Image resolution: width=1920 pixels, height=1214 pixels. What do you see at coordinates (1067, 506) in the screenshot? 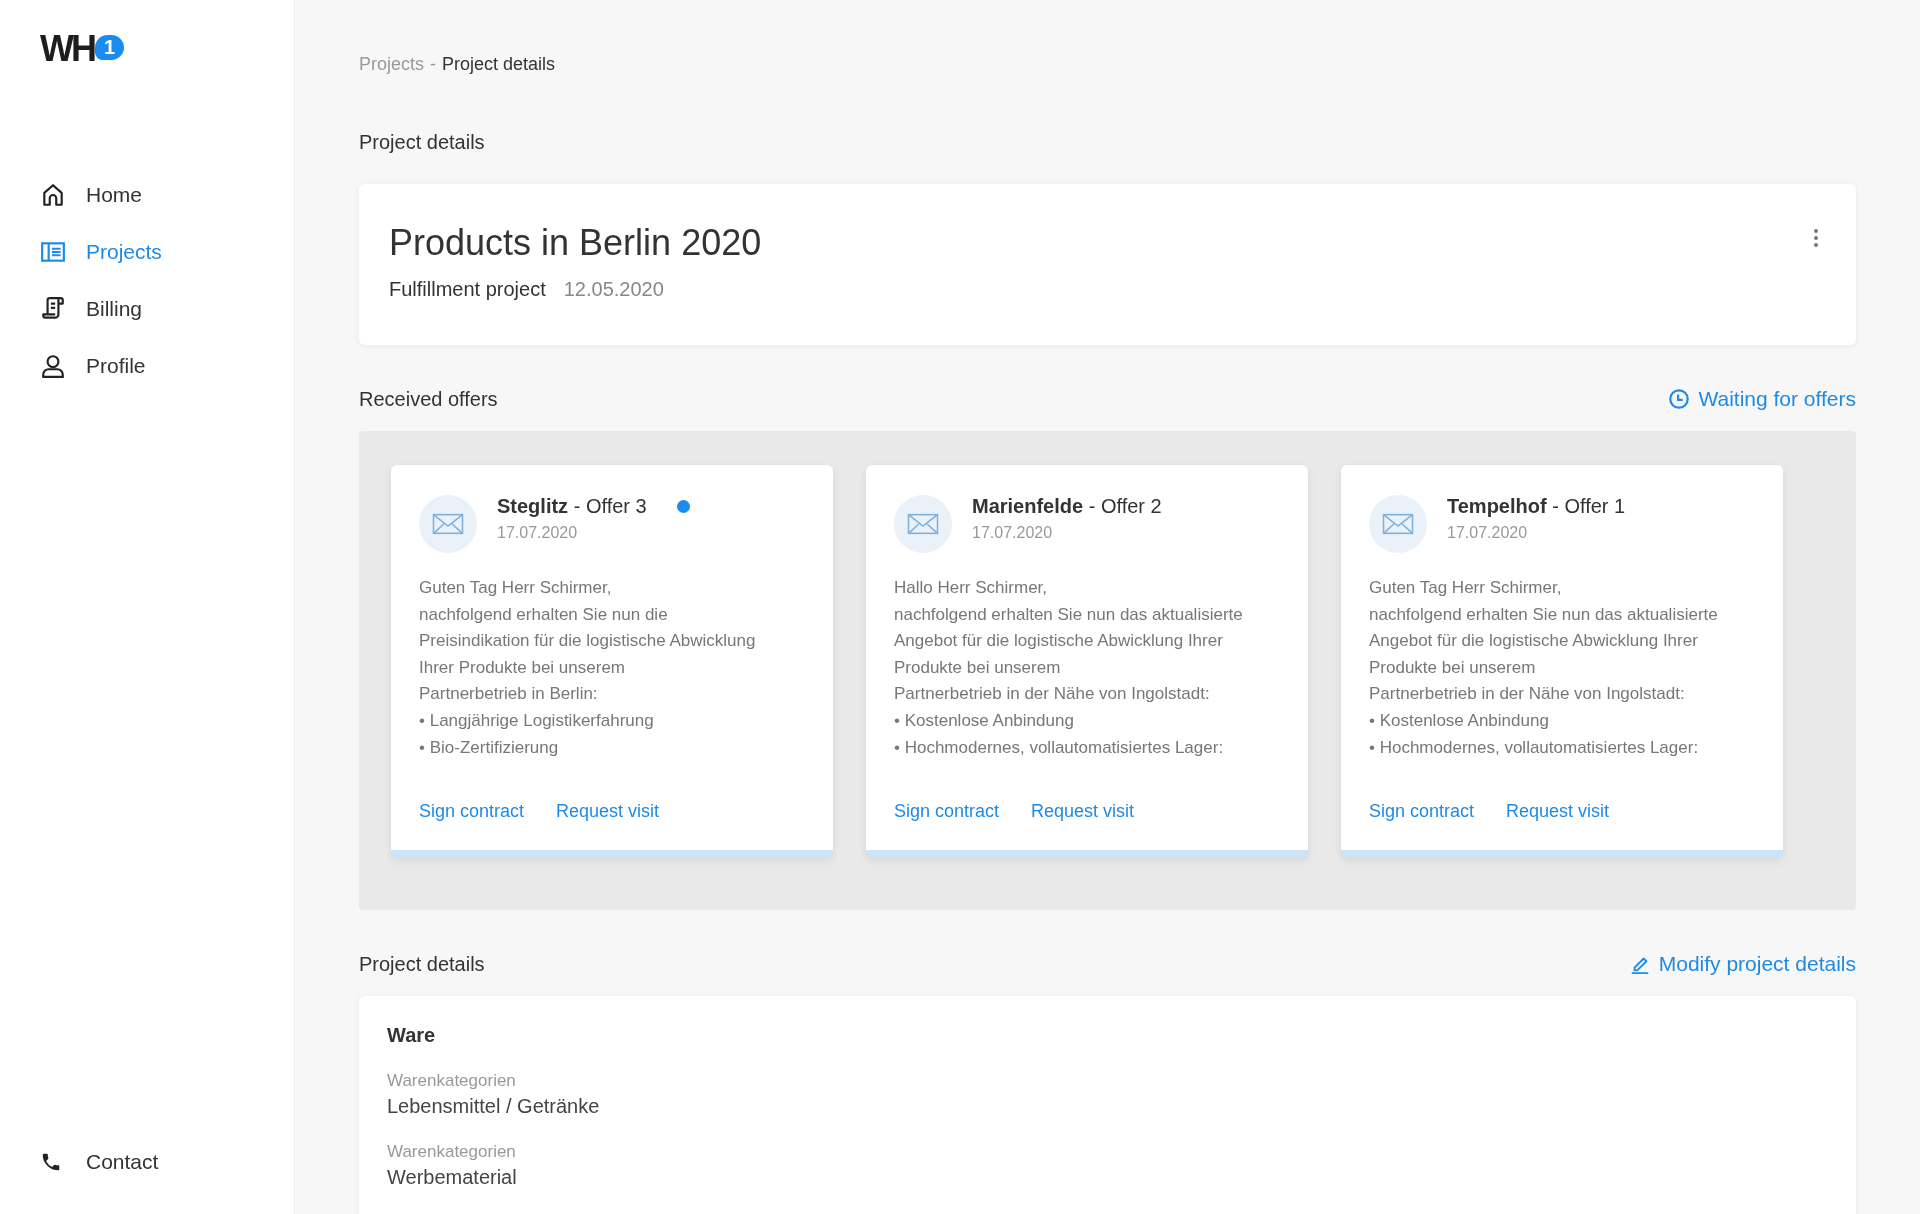
I see `offer-title: Marienfelde - Offer 2` at bounding box center [1067, 506].